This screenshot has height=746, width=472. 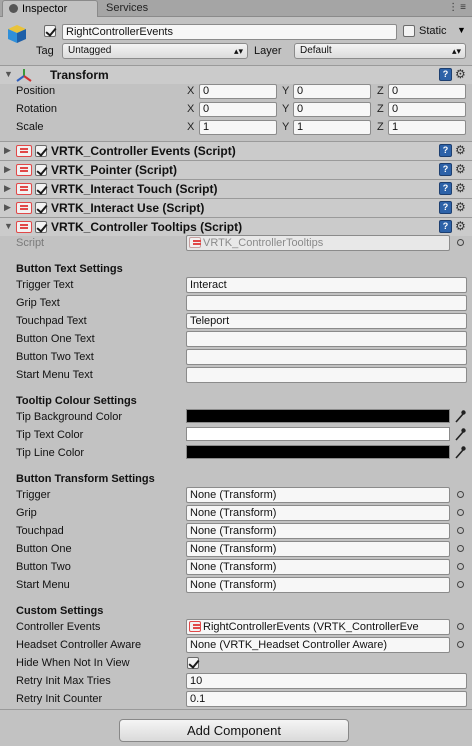 I want to click on hide-when-not-in-view-label: Hide When Not In View, so click(x=73, y=663).